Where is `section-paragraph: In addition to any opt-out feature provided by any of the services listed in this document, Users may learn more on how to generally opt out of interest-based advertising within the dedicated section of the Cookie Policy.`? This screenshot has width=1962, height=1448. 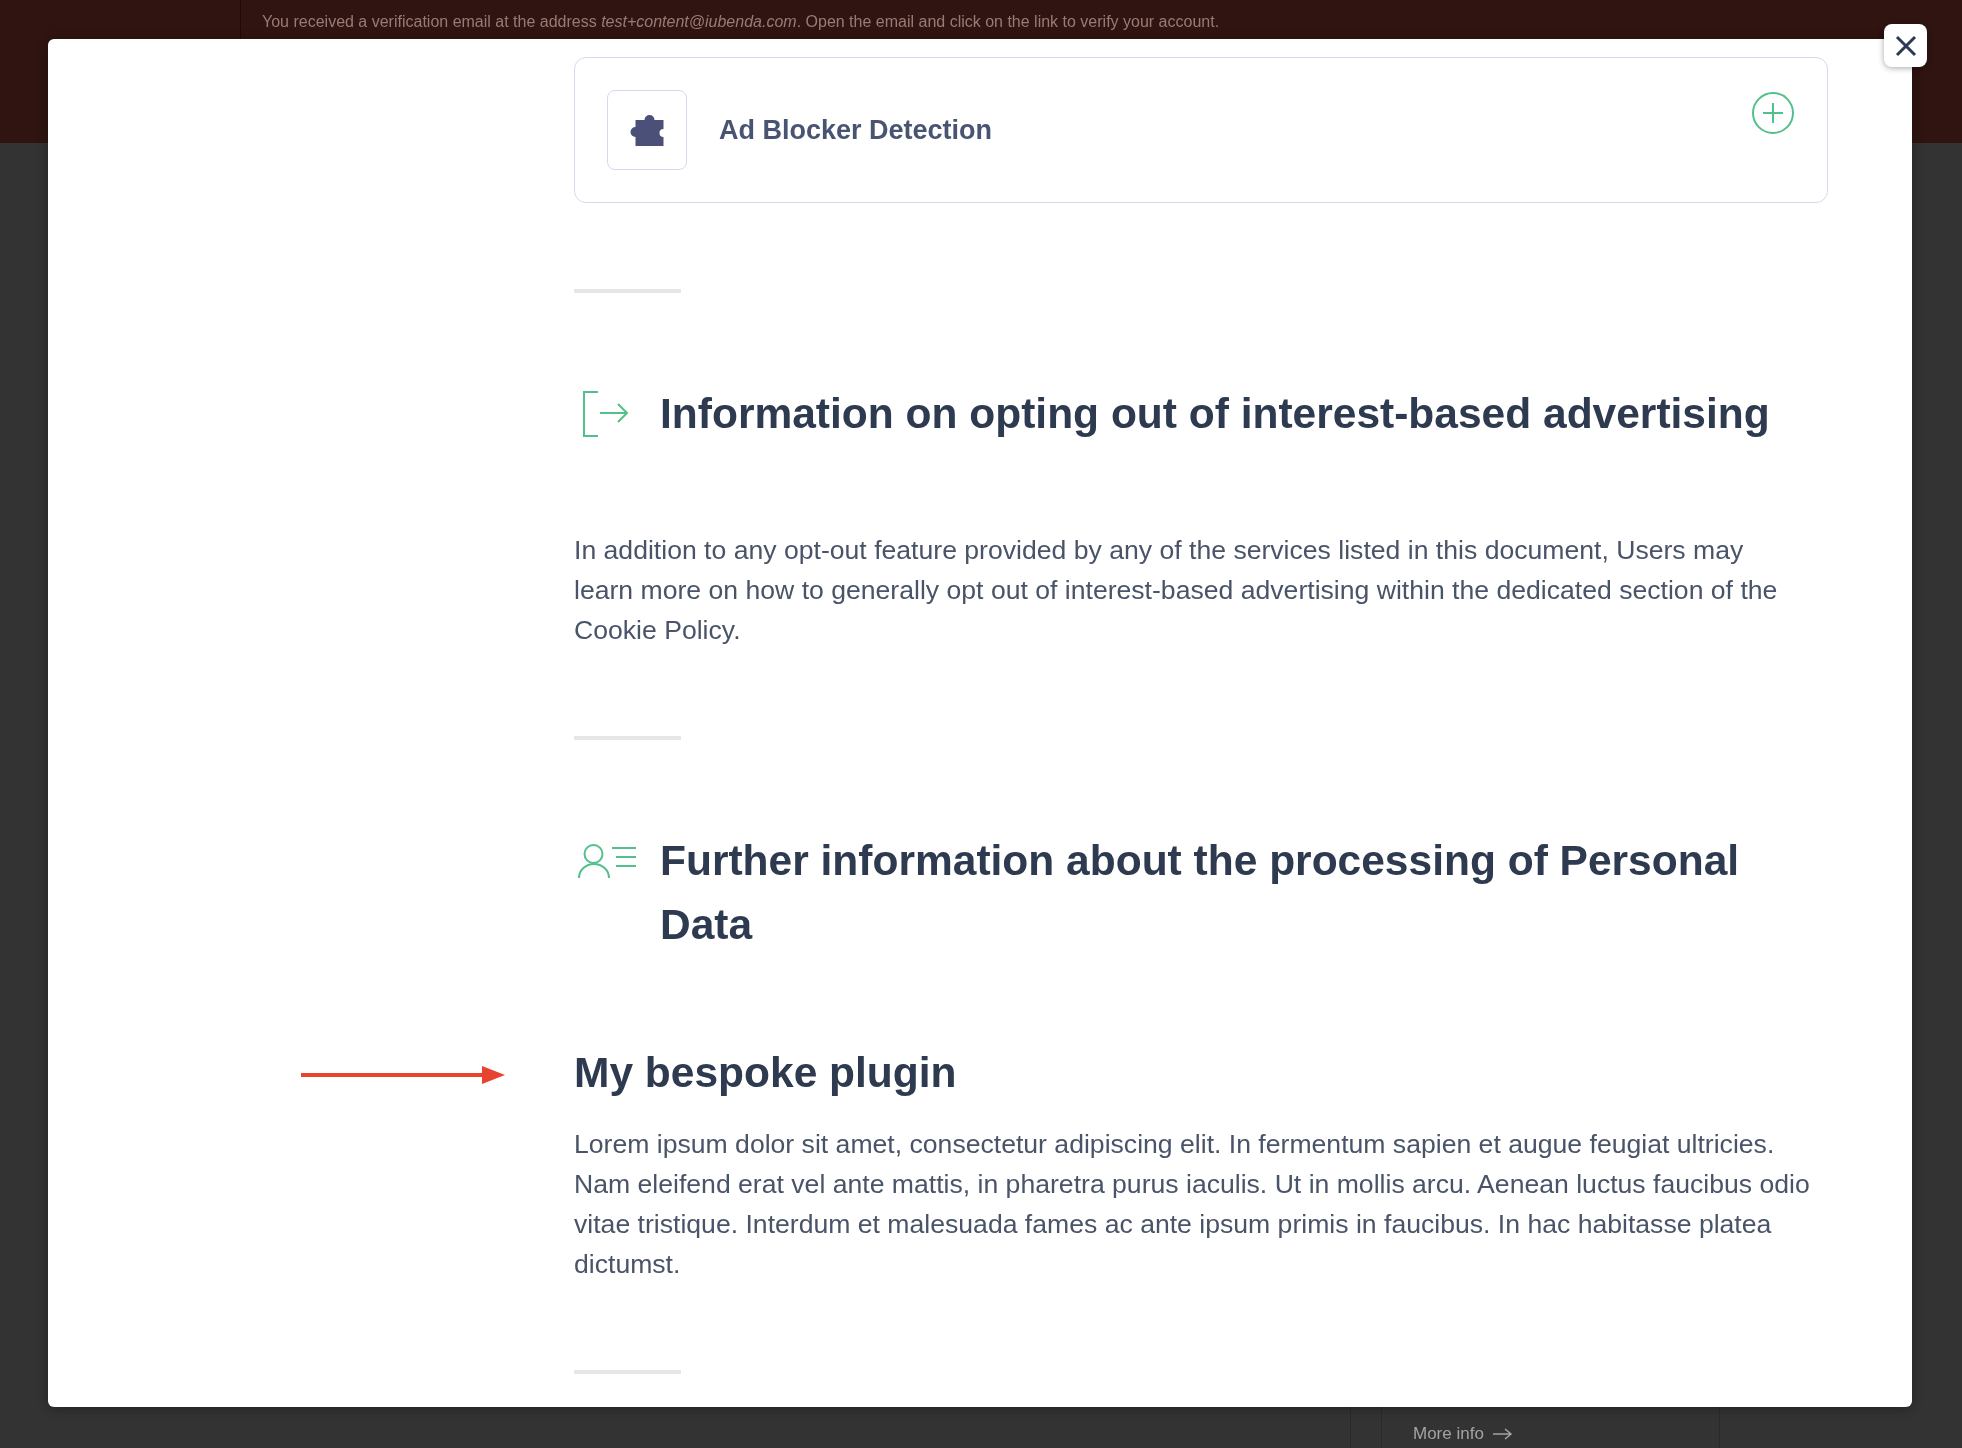 section-paragraph: In addition to any opt-out feature provided by any of the services listed in this document, Users may learn more on how to generally opt out of interest-based advertising within the dedicated section of the Cookie Policy. is located at coordinates (1176, 590).